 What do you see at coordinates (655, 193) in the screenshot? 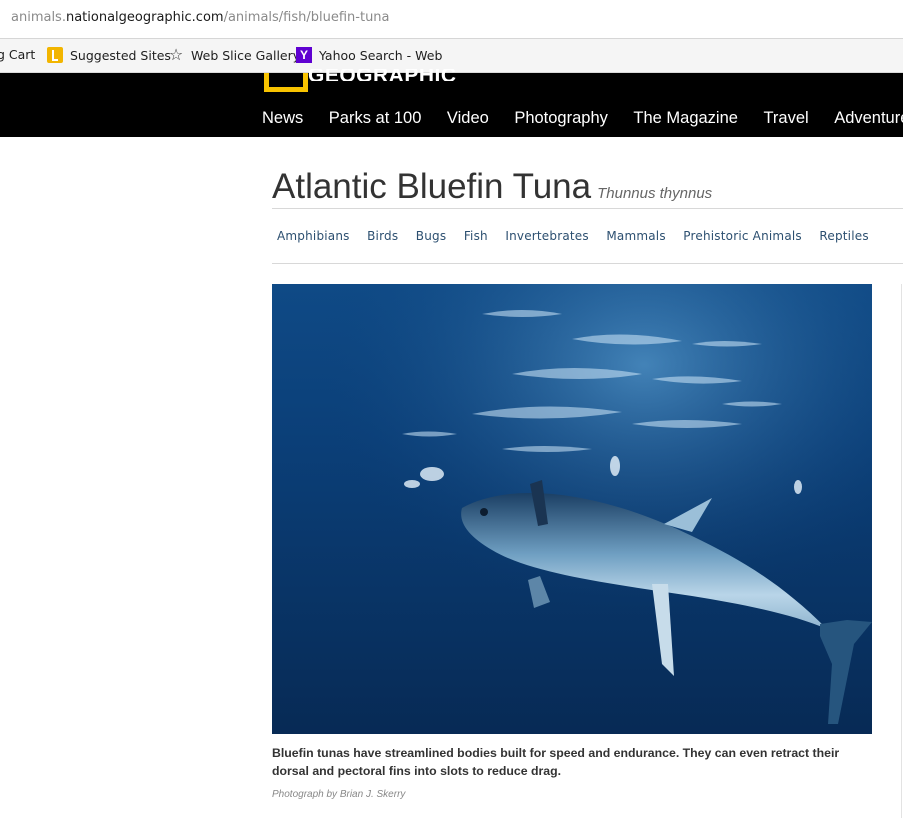
I see `scientific-name: Thunnus thynnus` at bounding box center [655, 193].